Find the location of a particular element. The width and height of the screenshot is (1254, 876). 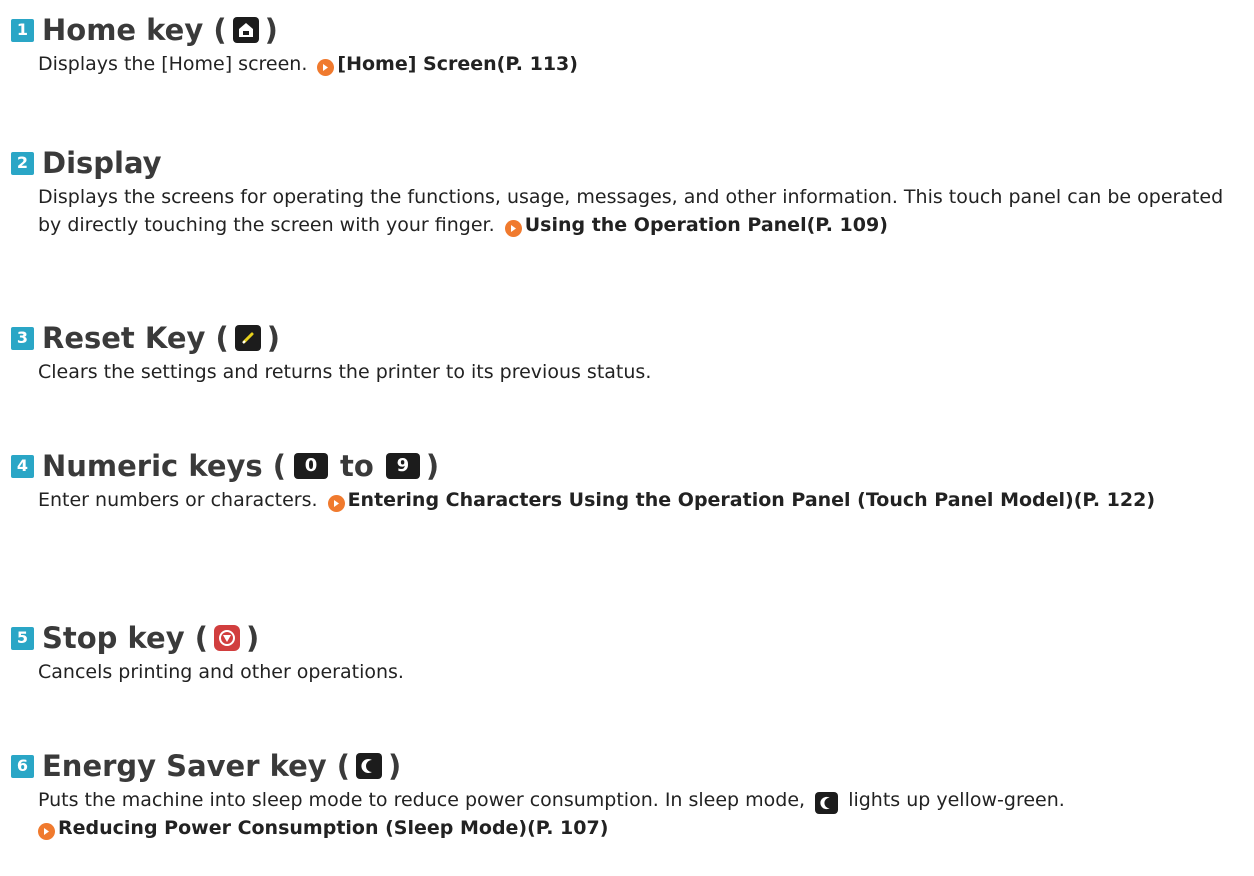

description-text: lights up yellow-green. is located at coordinates (956, 800).